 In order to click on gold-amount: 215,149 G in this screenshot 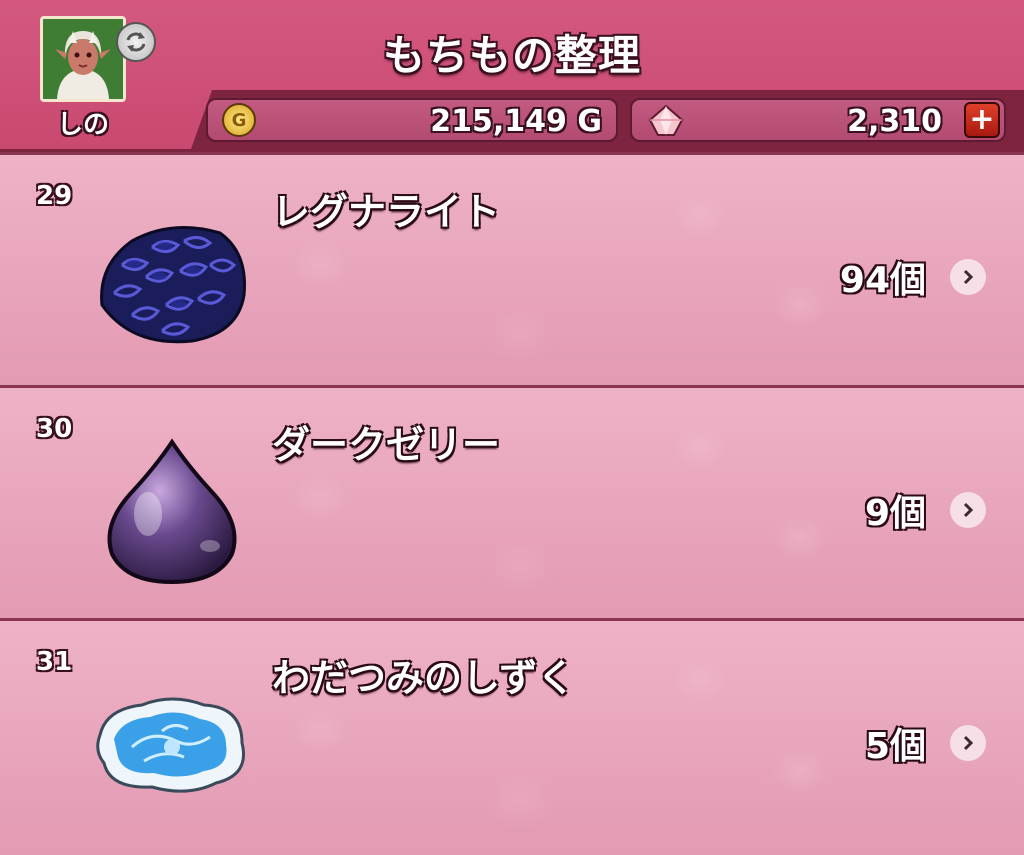, I will do `click(516, 121)`.